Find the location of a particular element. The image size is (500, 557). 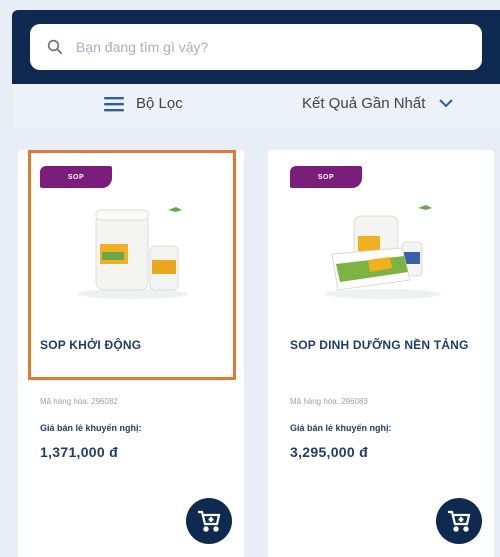

filter-bar: Bộ Lọc Kết Quả Gần Nhất is located at coordinates (256, 106).